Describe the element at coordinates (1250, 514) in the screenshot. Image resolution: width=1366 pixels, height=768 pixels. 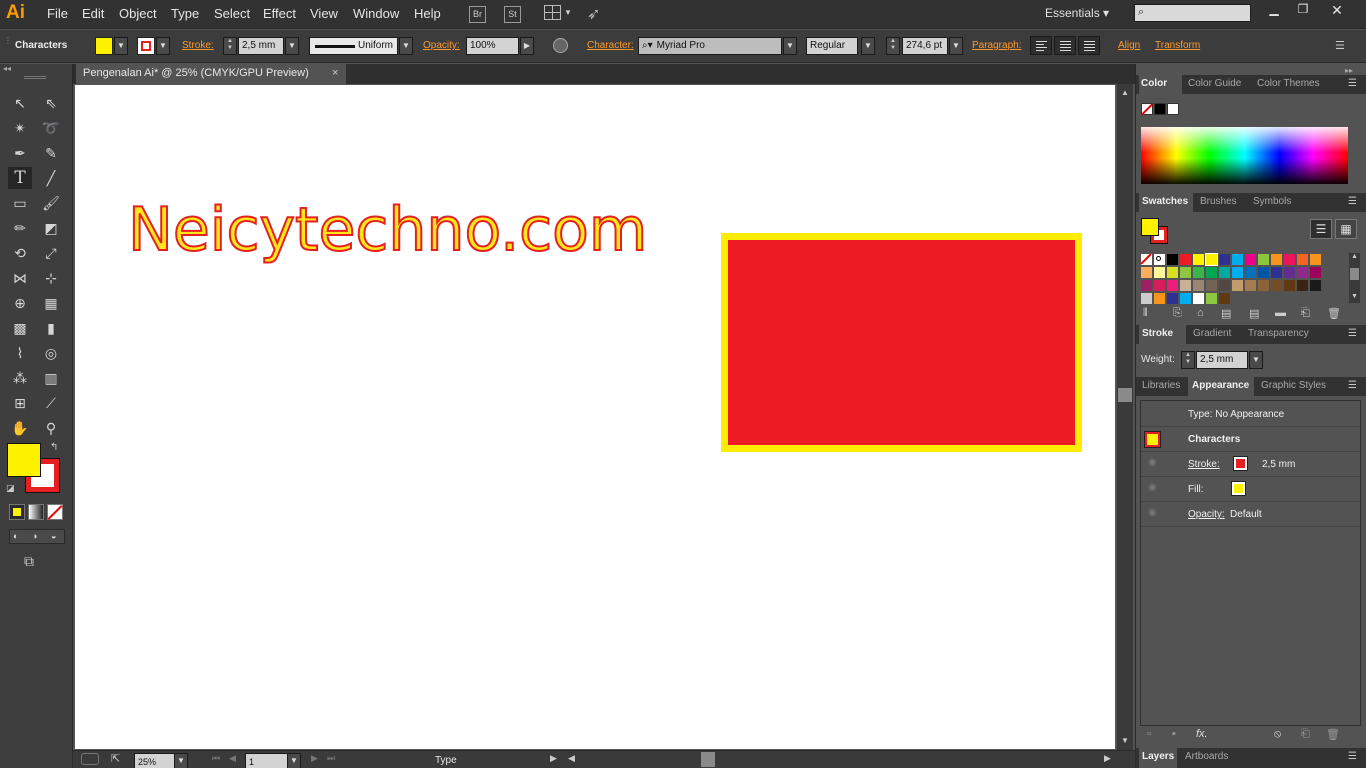
I see `appearance-row-opacity: ◉ Opacity: Default` at that location.